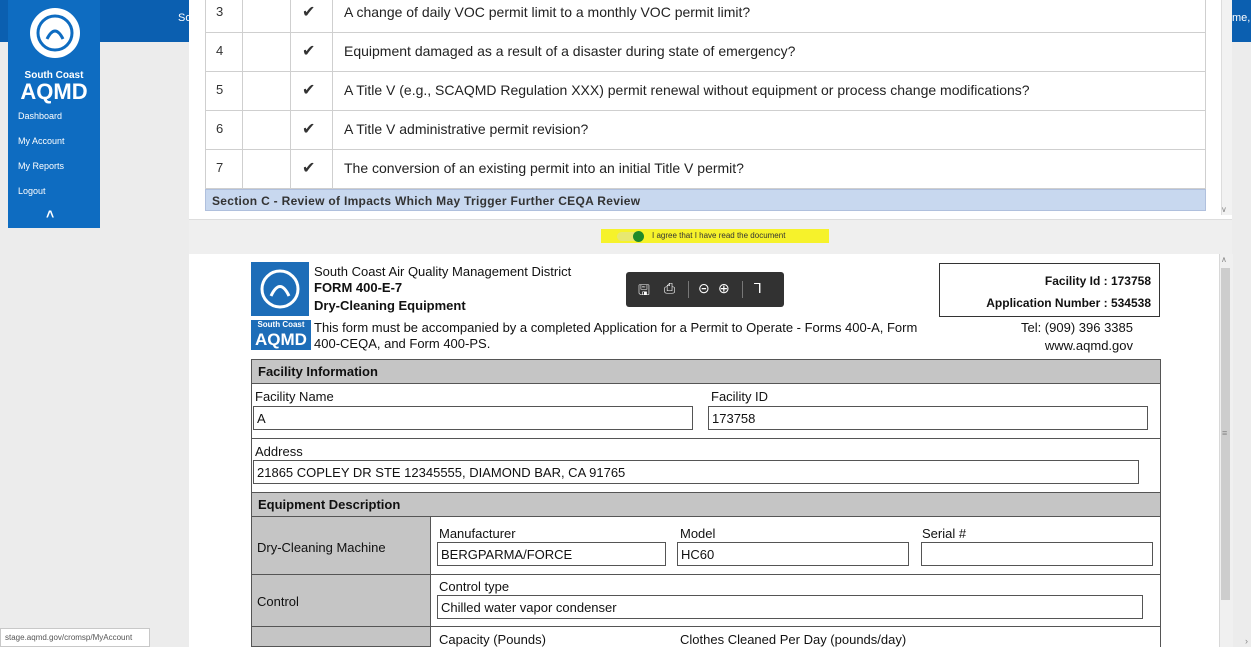 The height and width of the screenshot is (647, 1251). I want to click on application-number-line: Application Number : 534538, so click(1068, 303).